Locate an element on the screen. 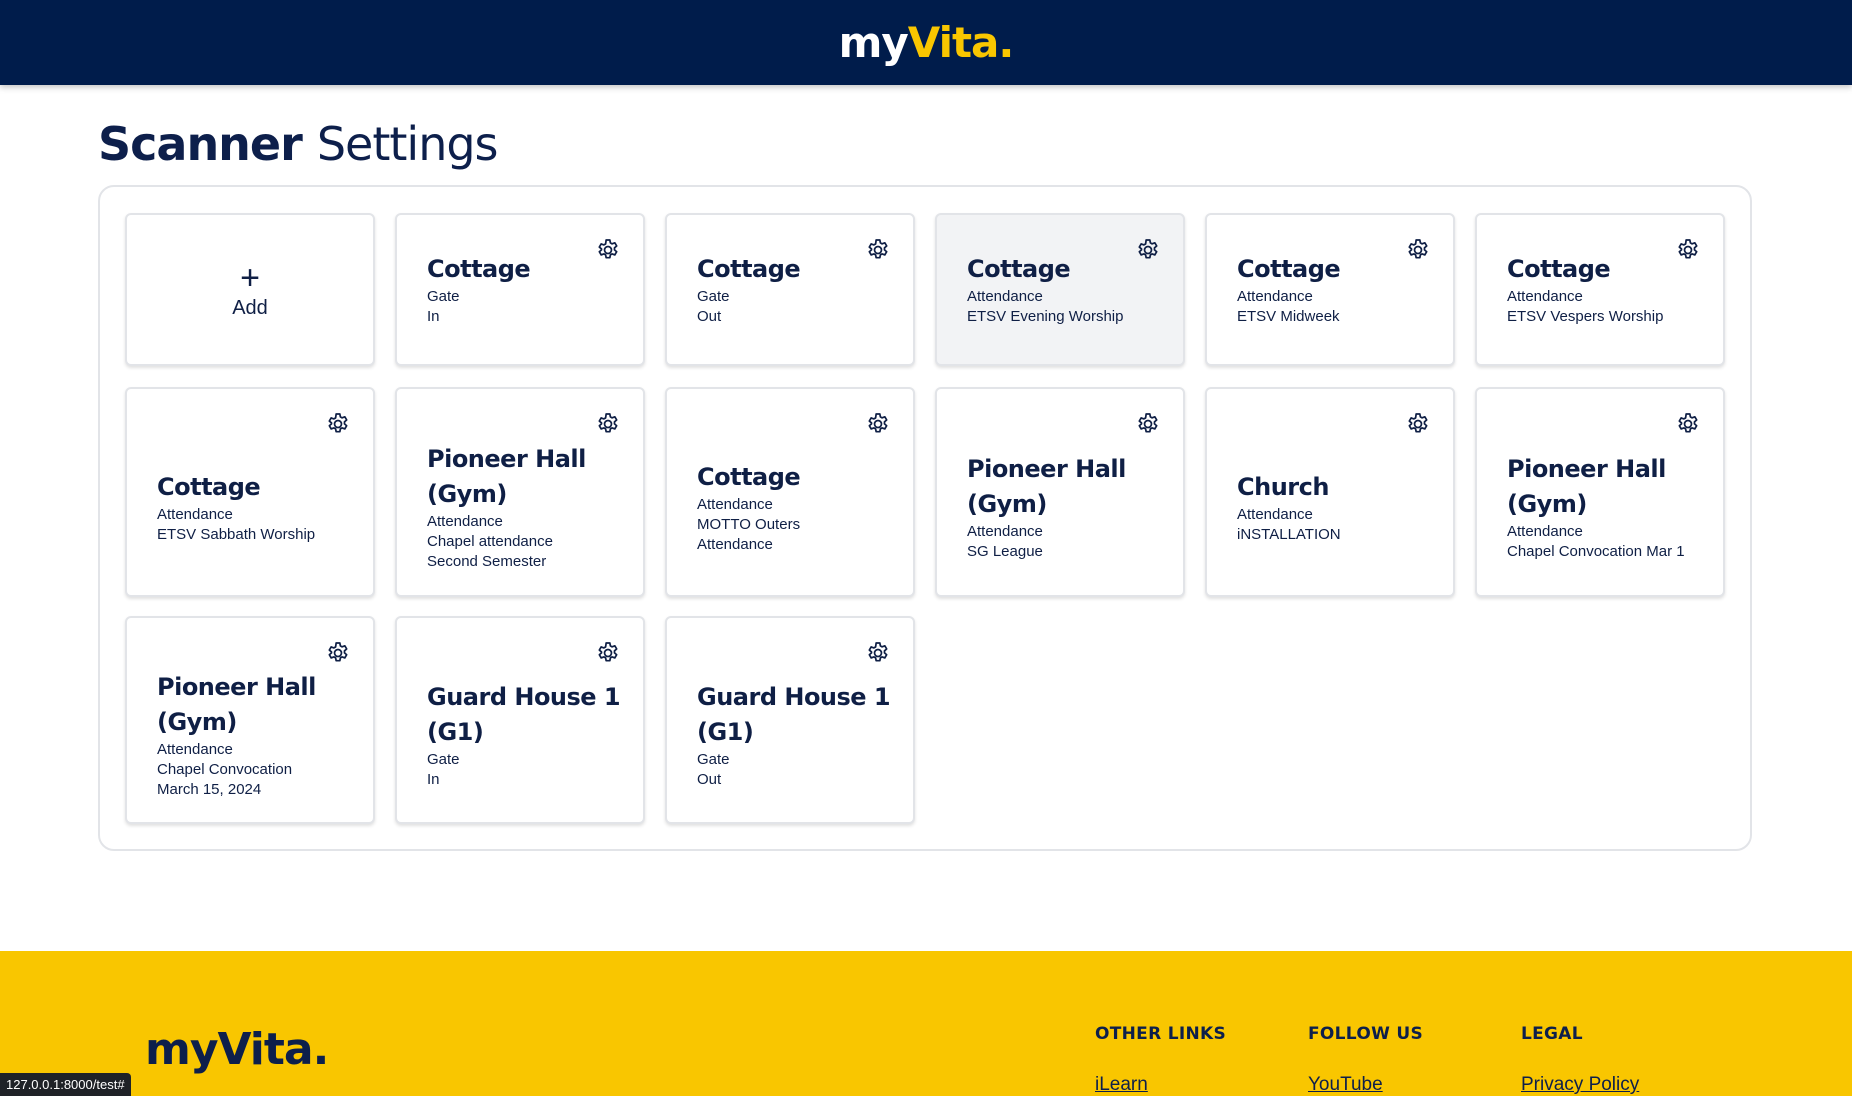 Image resolution: width=1852 pixels, height=1096 pixels. scanner-card-content: Cottage Gate In is located at coordinates (525, 289).